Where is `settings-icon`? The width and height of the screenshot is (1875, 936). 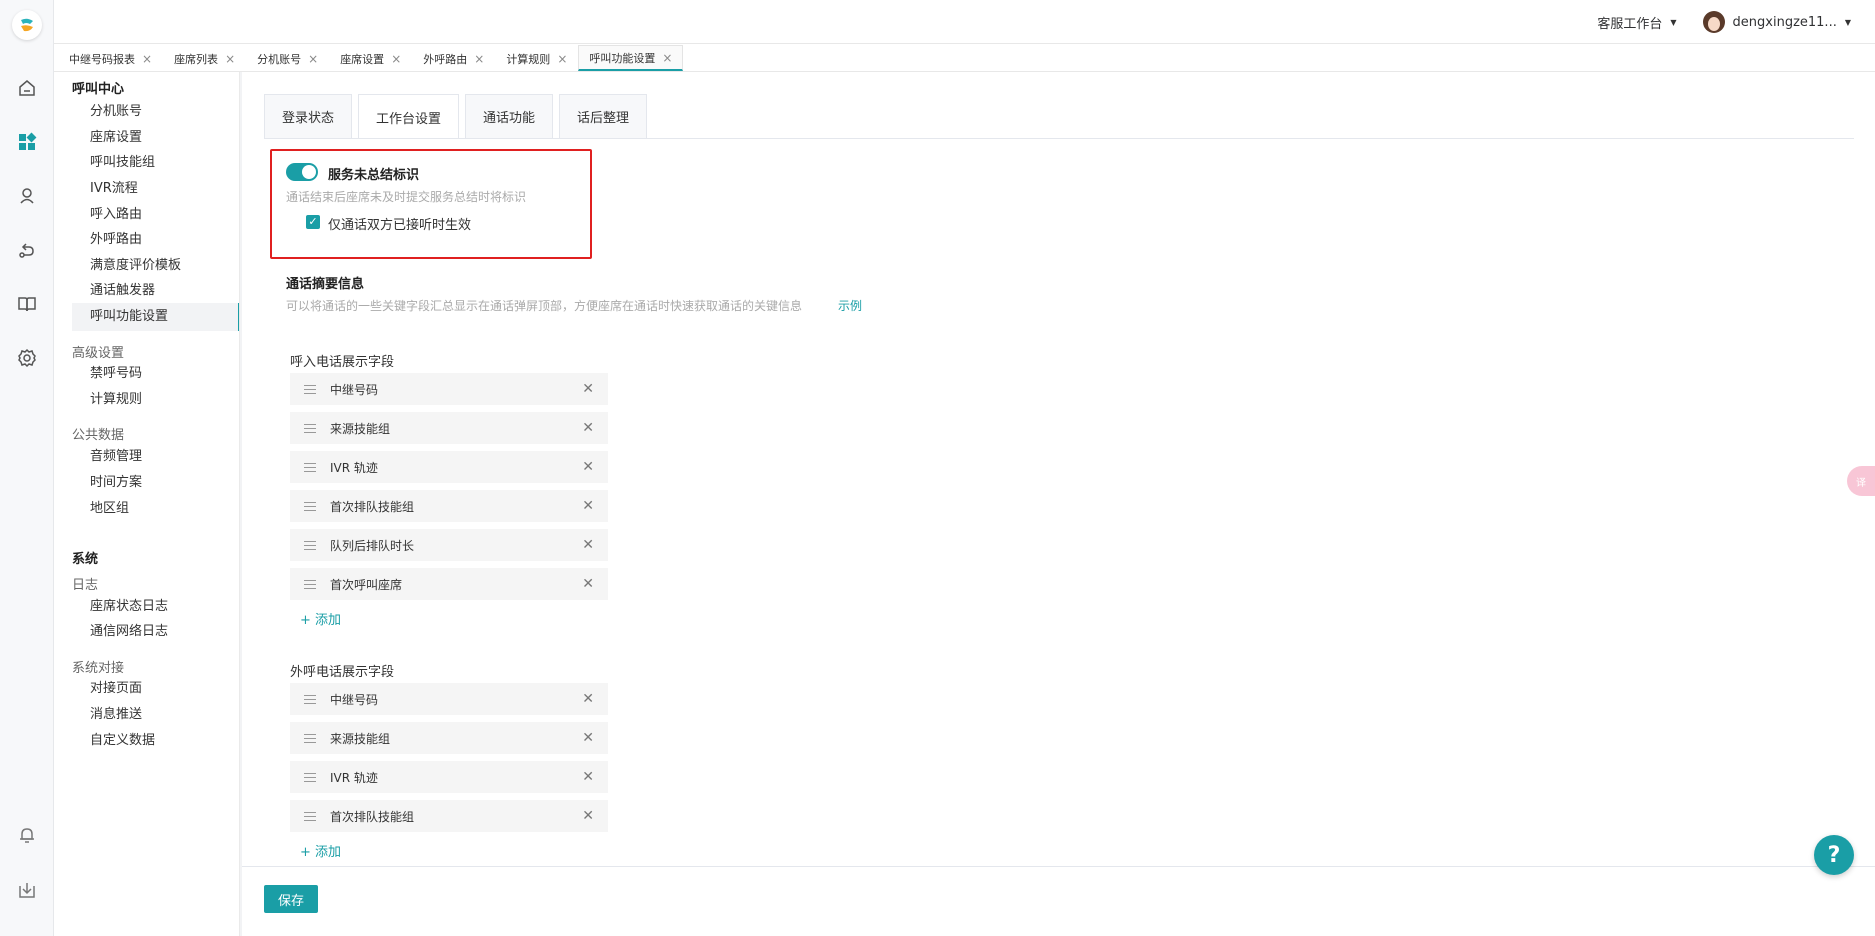 settings-icon is located at coordinates (27, 358).